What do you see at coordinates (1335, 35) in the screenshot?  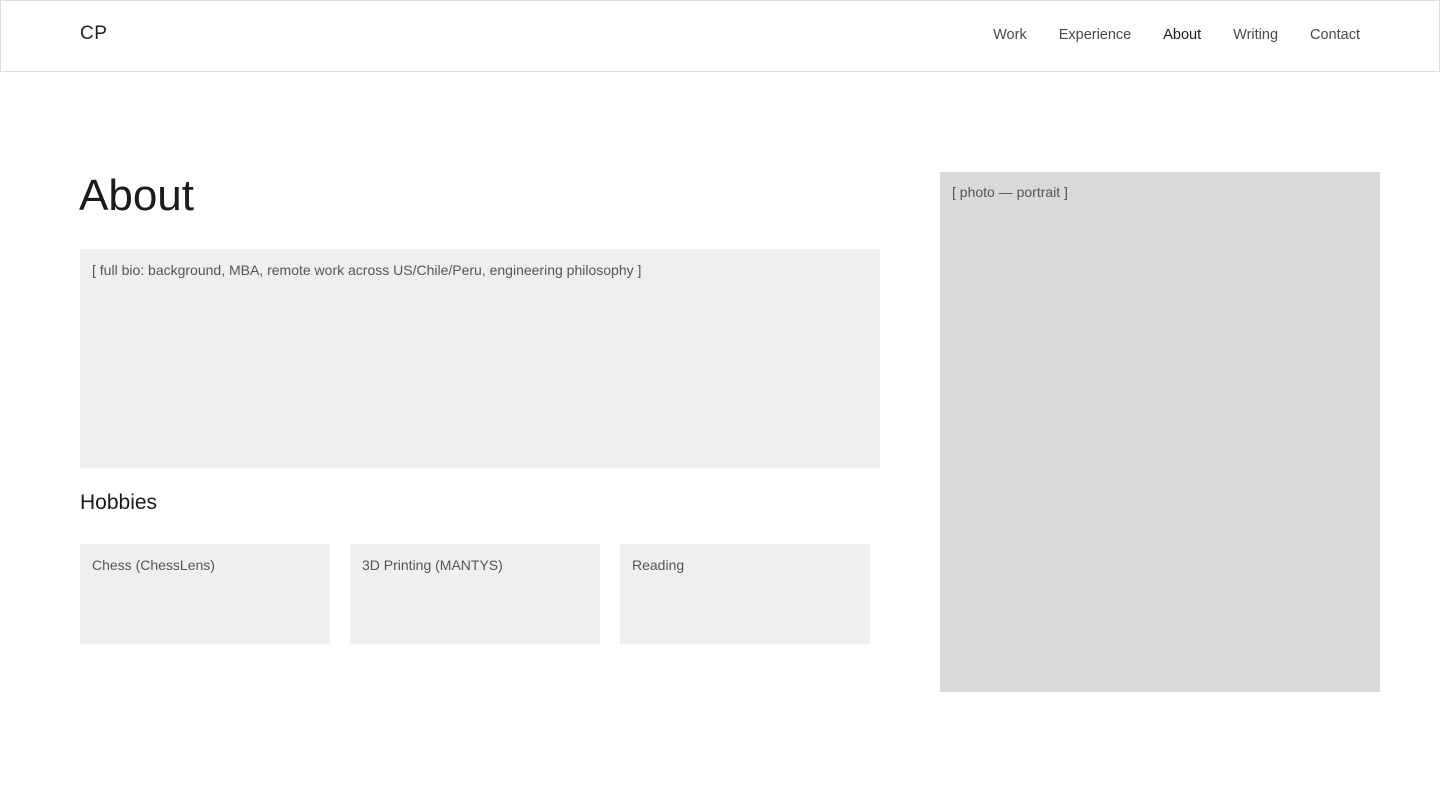 I see `nav-contact: Contact` at bounding box center [1335, 35].